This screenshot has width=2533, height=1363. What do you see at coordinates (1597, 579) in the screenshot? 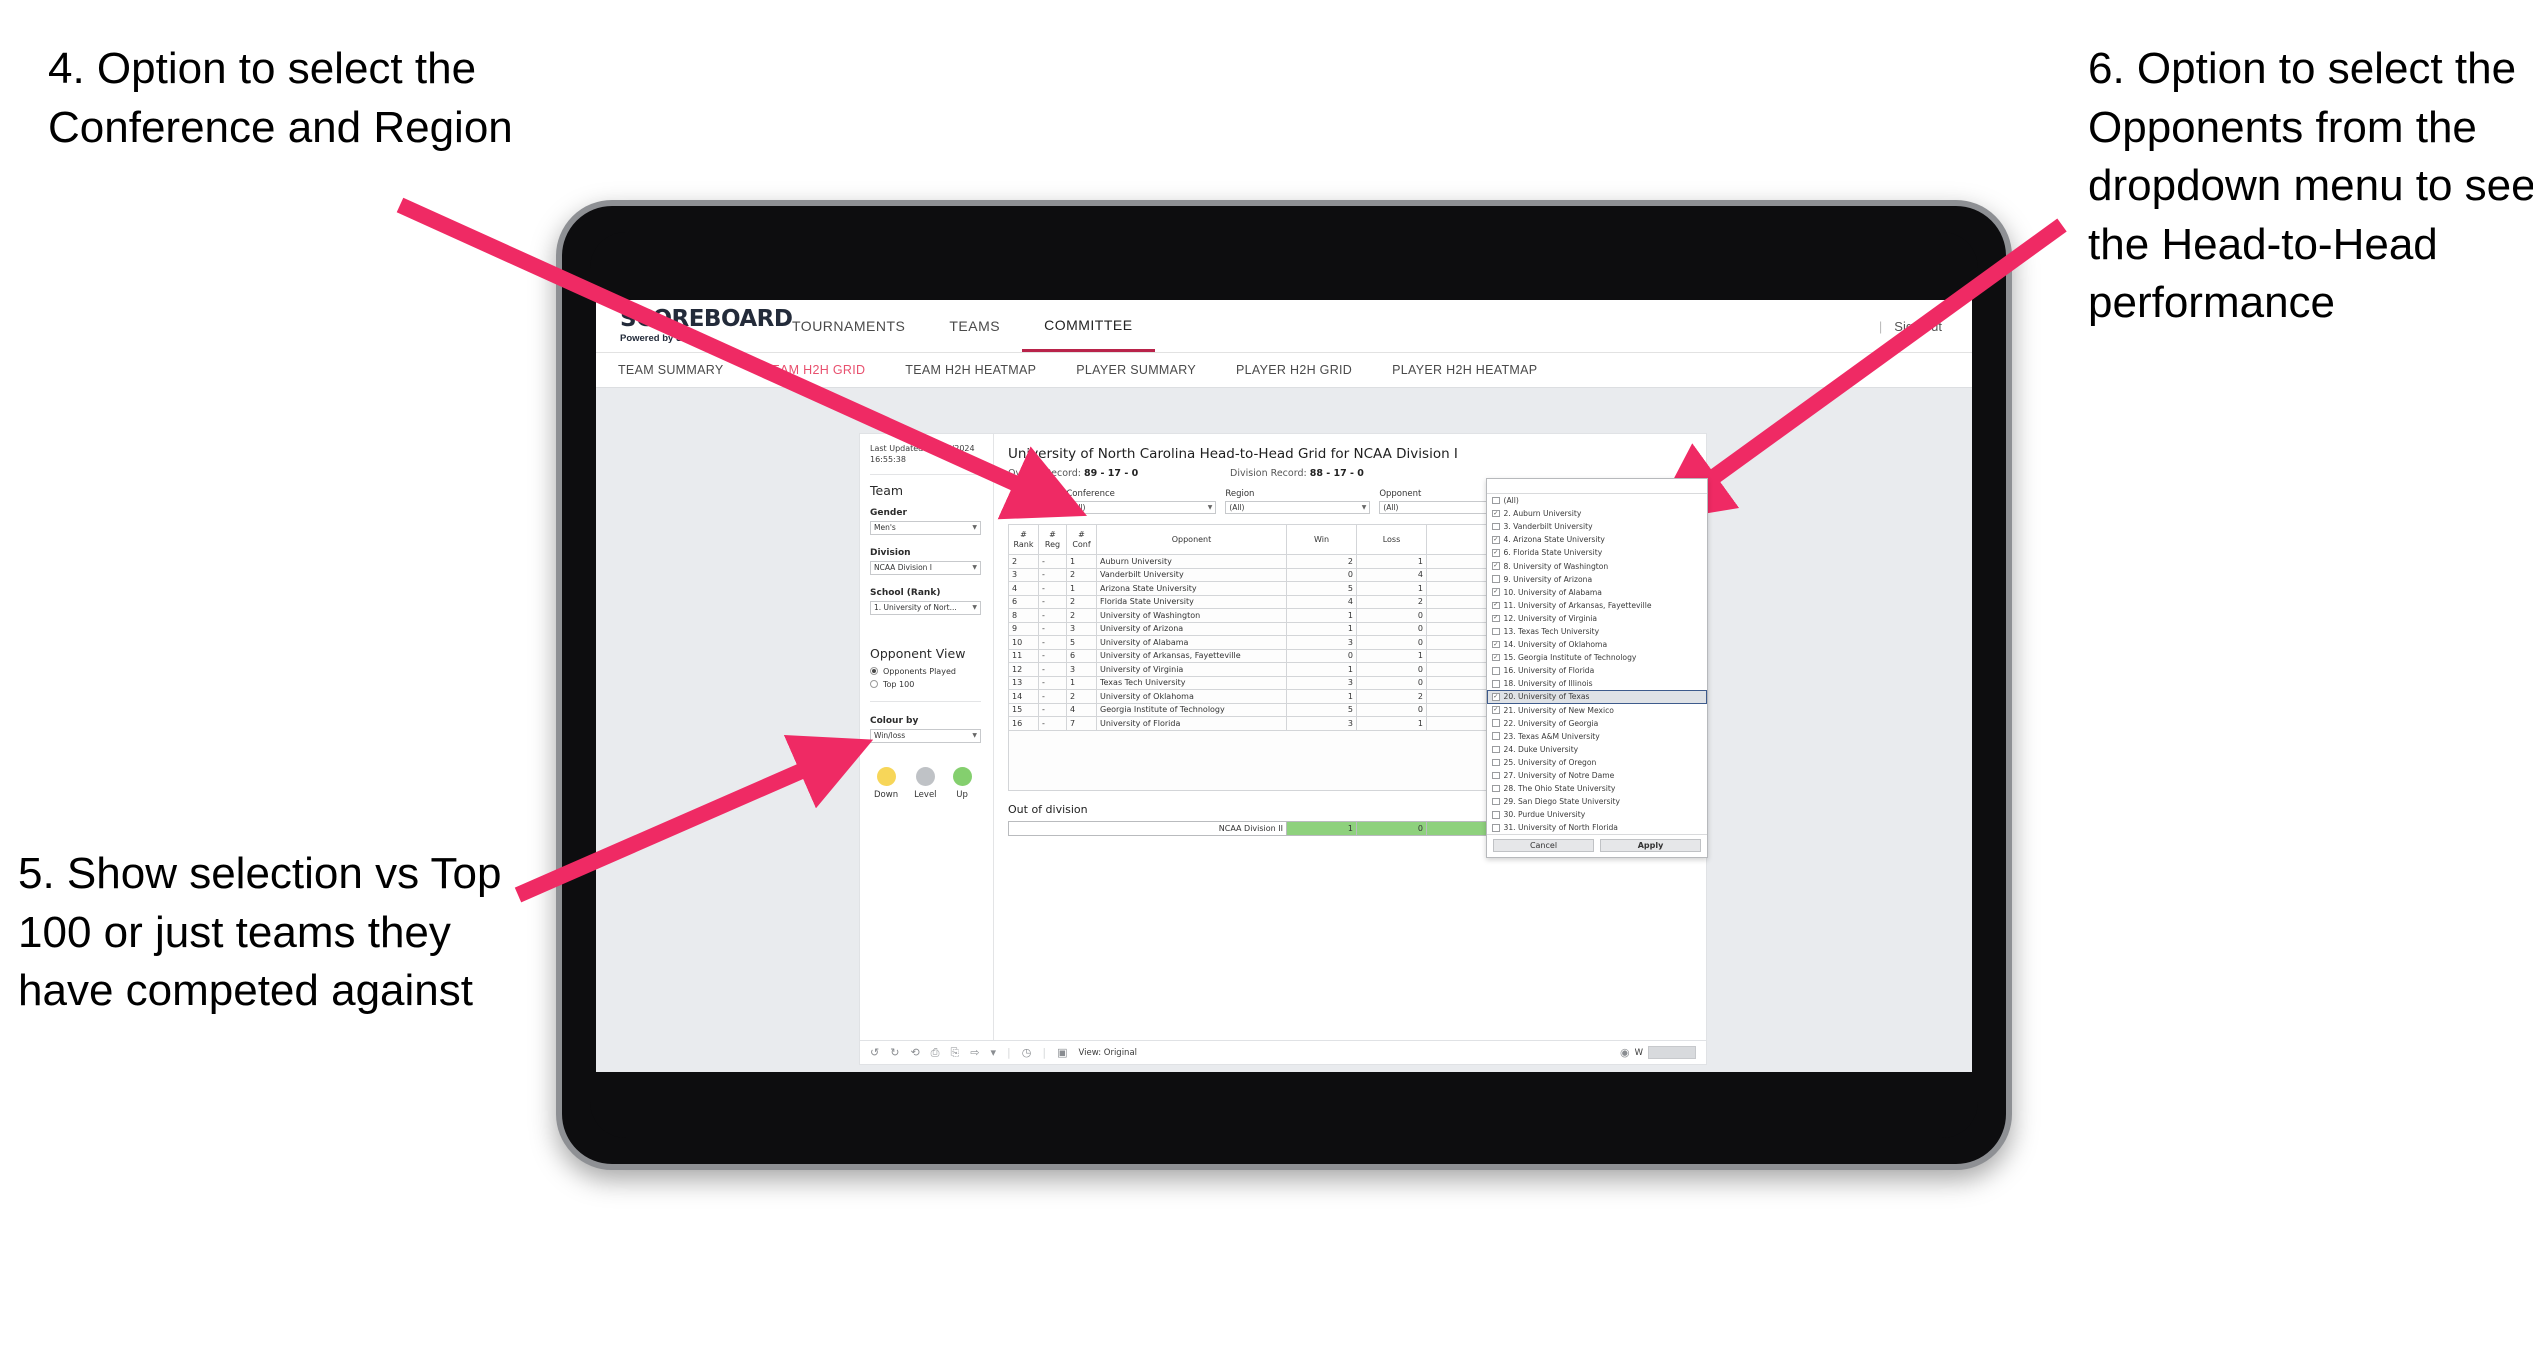
I see `opponent-option: 9. University of Arizona` at bounding box center [1597, 579].